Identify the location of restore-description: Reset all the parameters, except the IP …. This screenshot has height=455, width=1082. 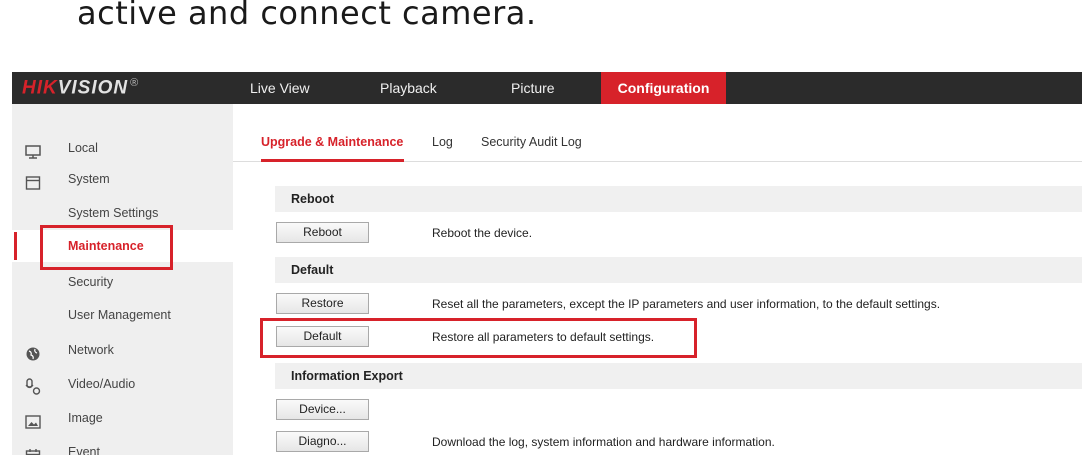
(686, 304).